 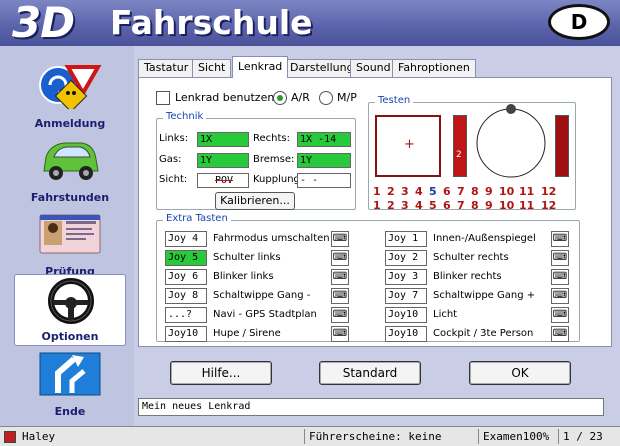 What do you see at coordinates (174, 138) in the screenshot?
I see `links-label: Links:` at bounding box center [174, 138].